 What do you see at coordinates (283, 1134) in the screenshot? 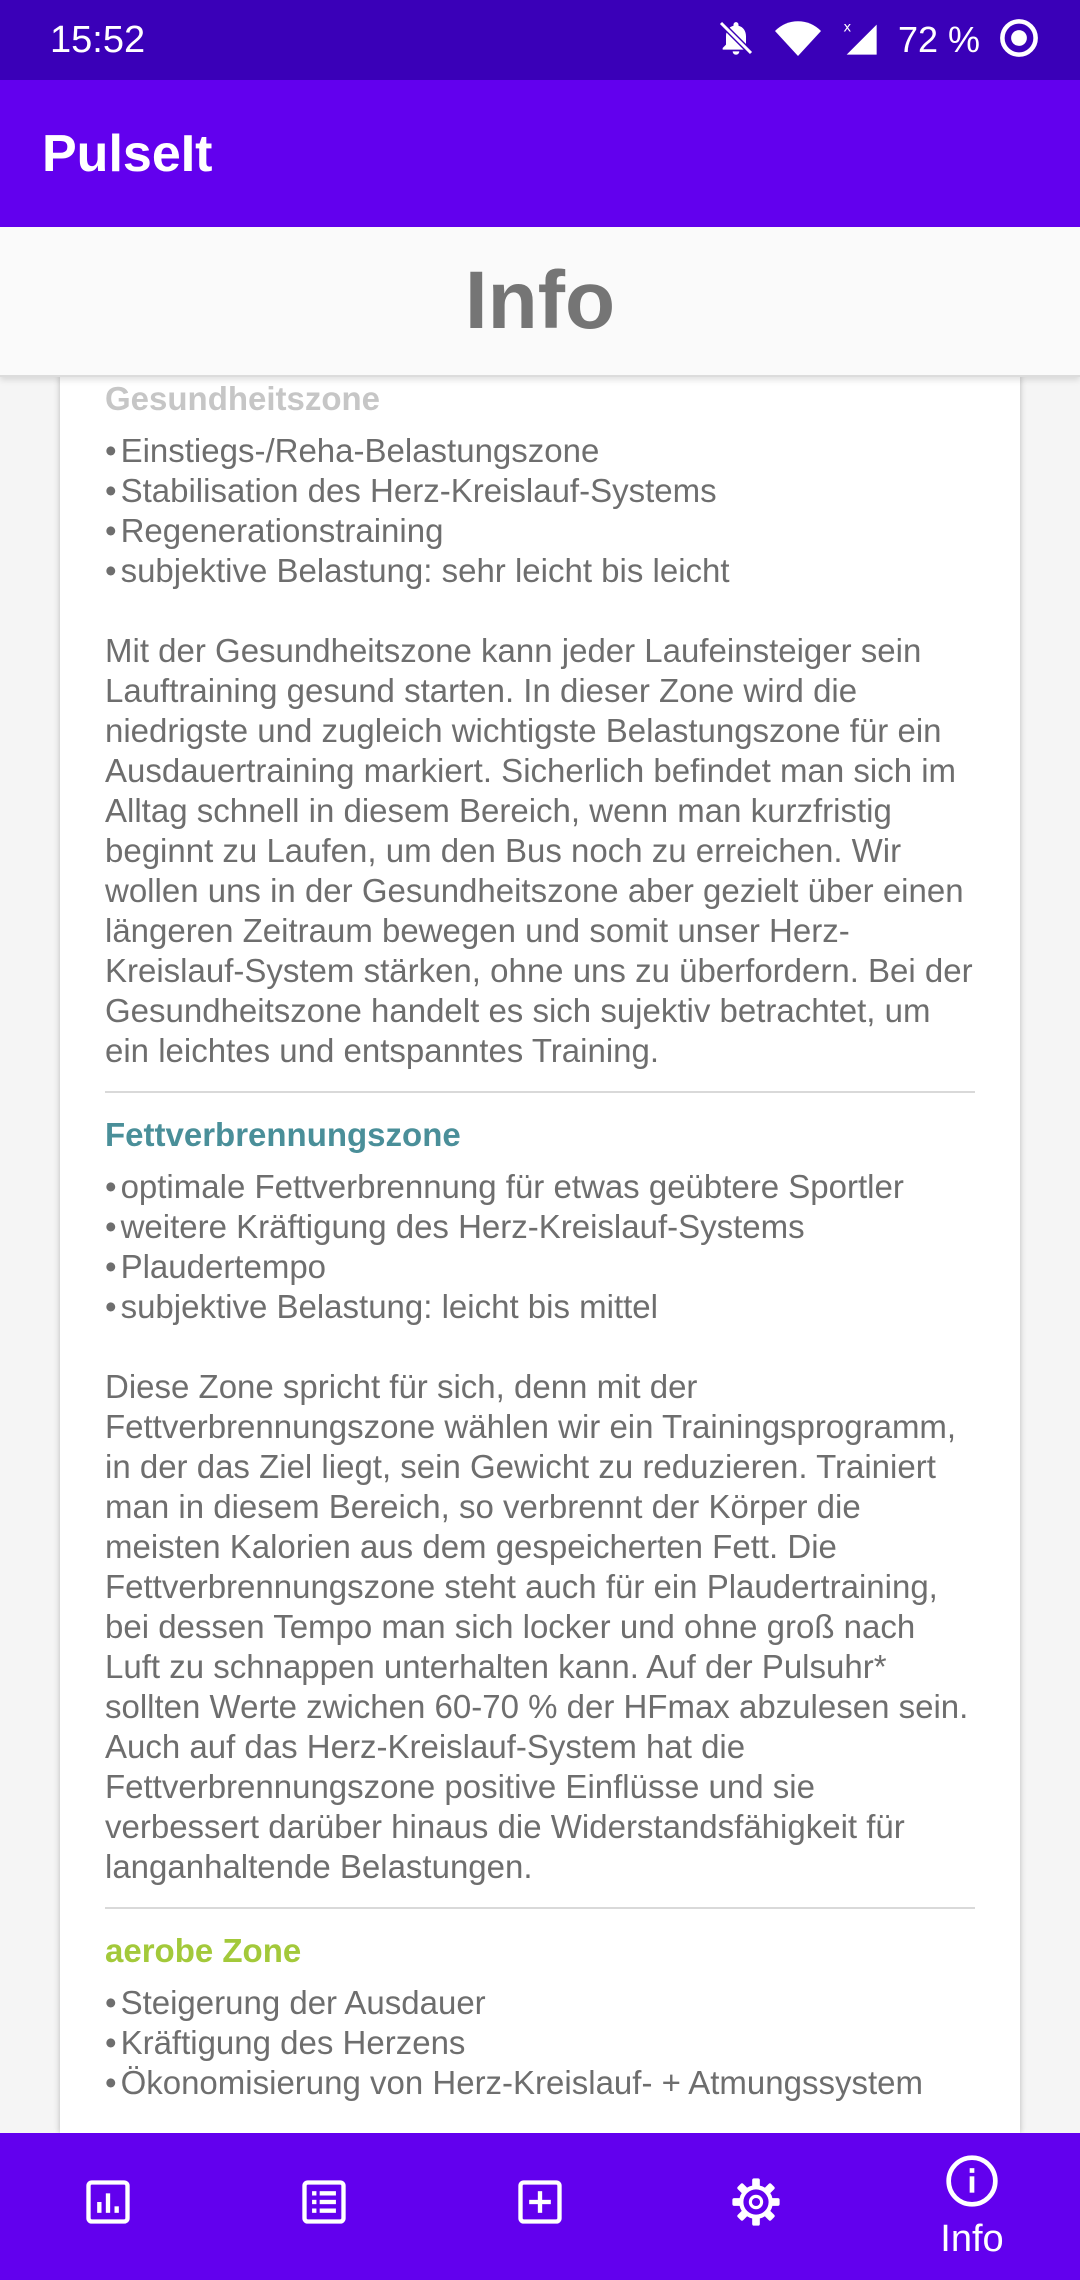
I see `zone-title: Fettverbrennungszone` at bounding box center [283, 1134].